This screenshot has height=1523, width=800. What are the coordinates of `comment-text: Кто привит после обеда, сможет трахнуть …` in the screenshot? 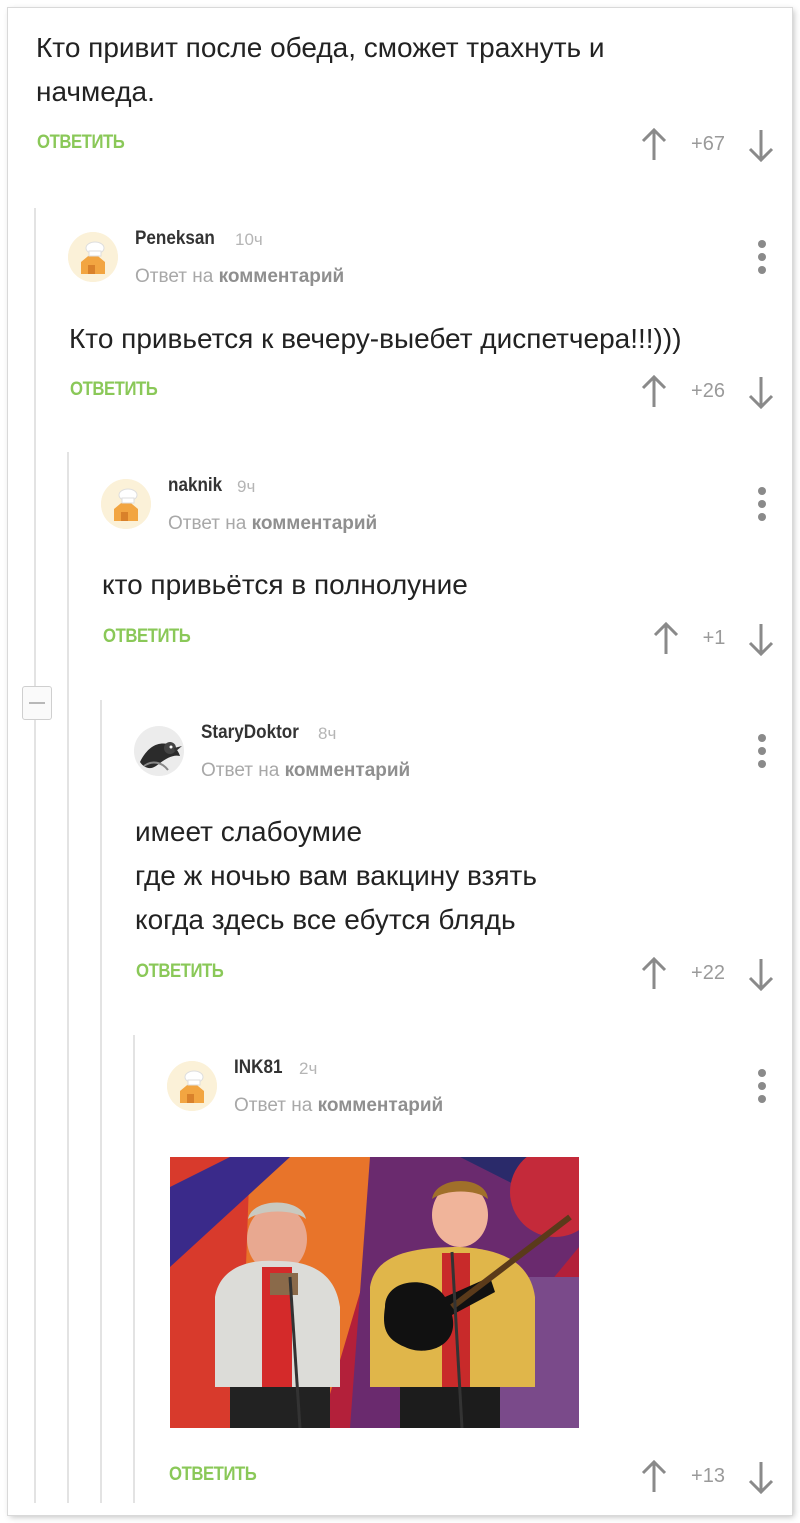 It's located at (320, 69).